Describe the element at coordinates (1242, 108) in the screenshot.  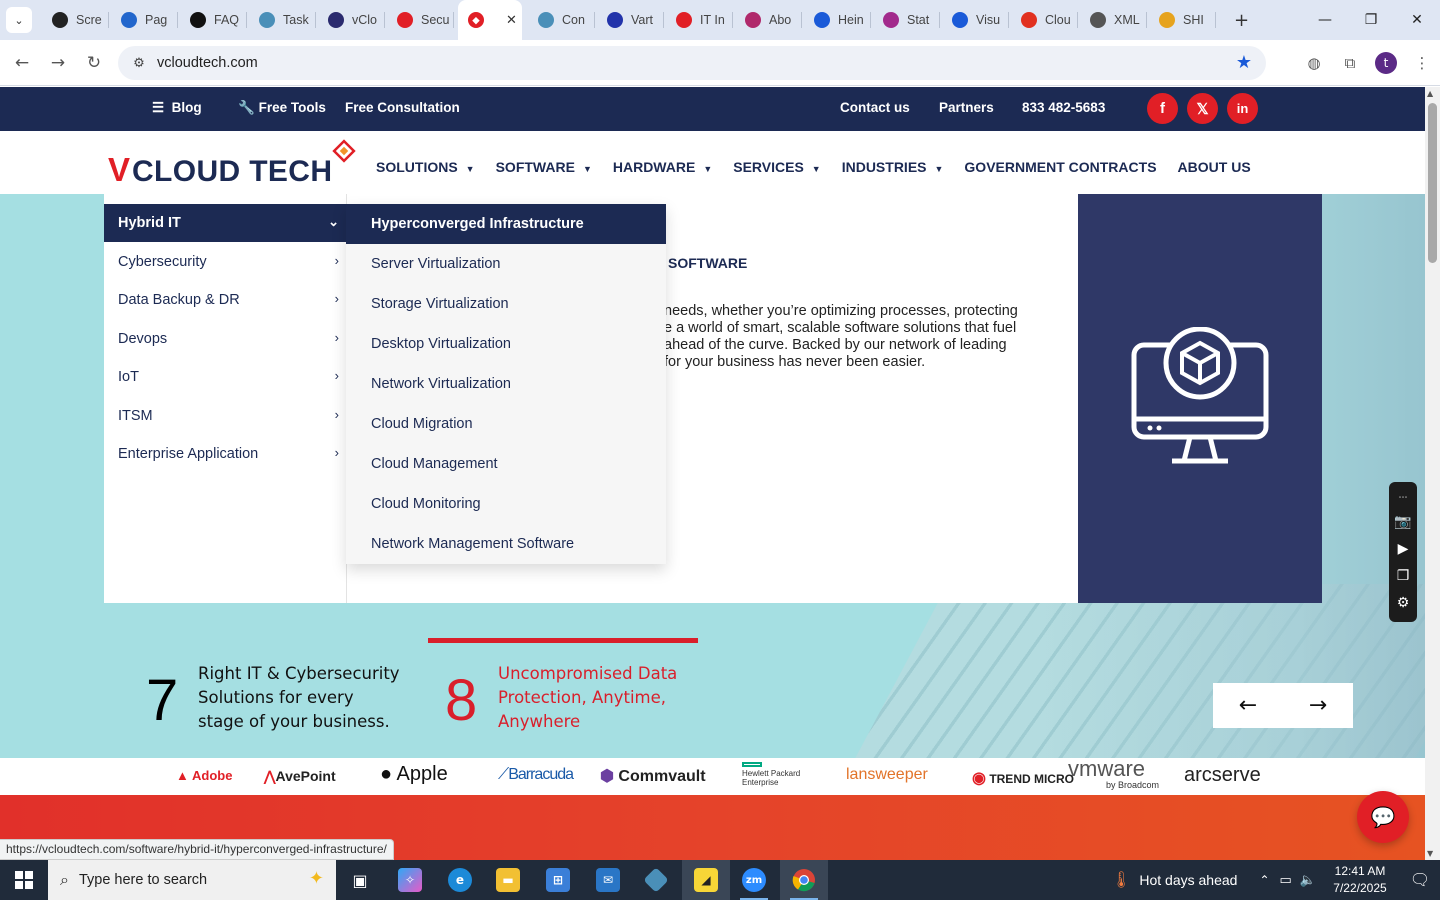
I see `linkedin-icon: in` at that location.